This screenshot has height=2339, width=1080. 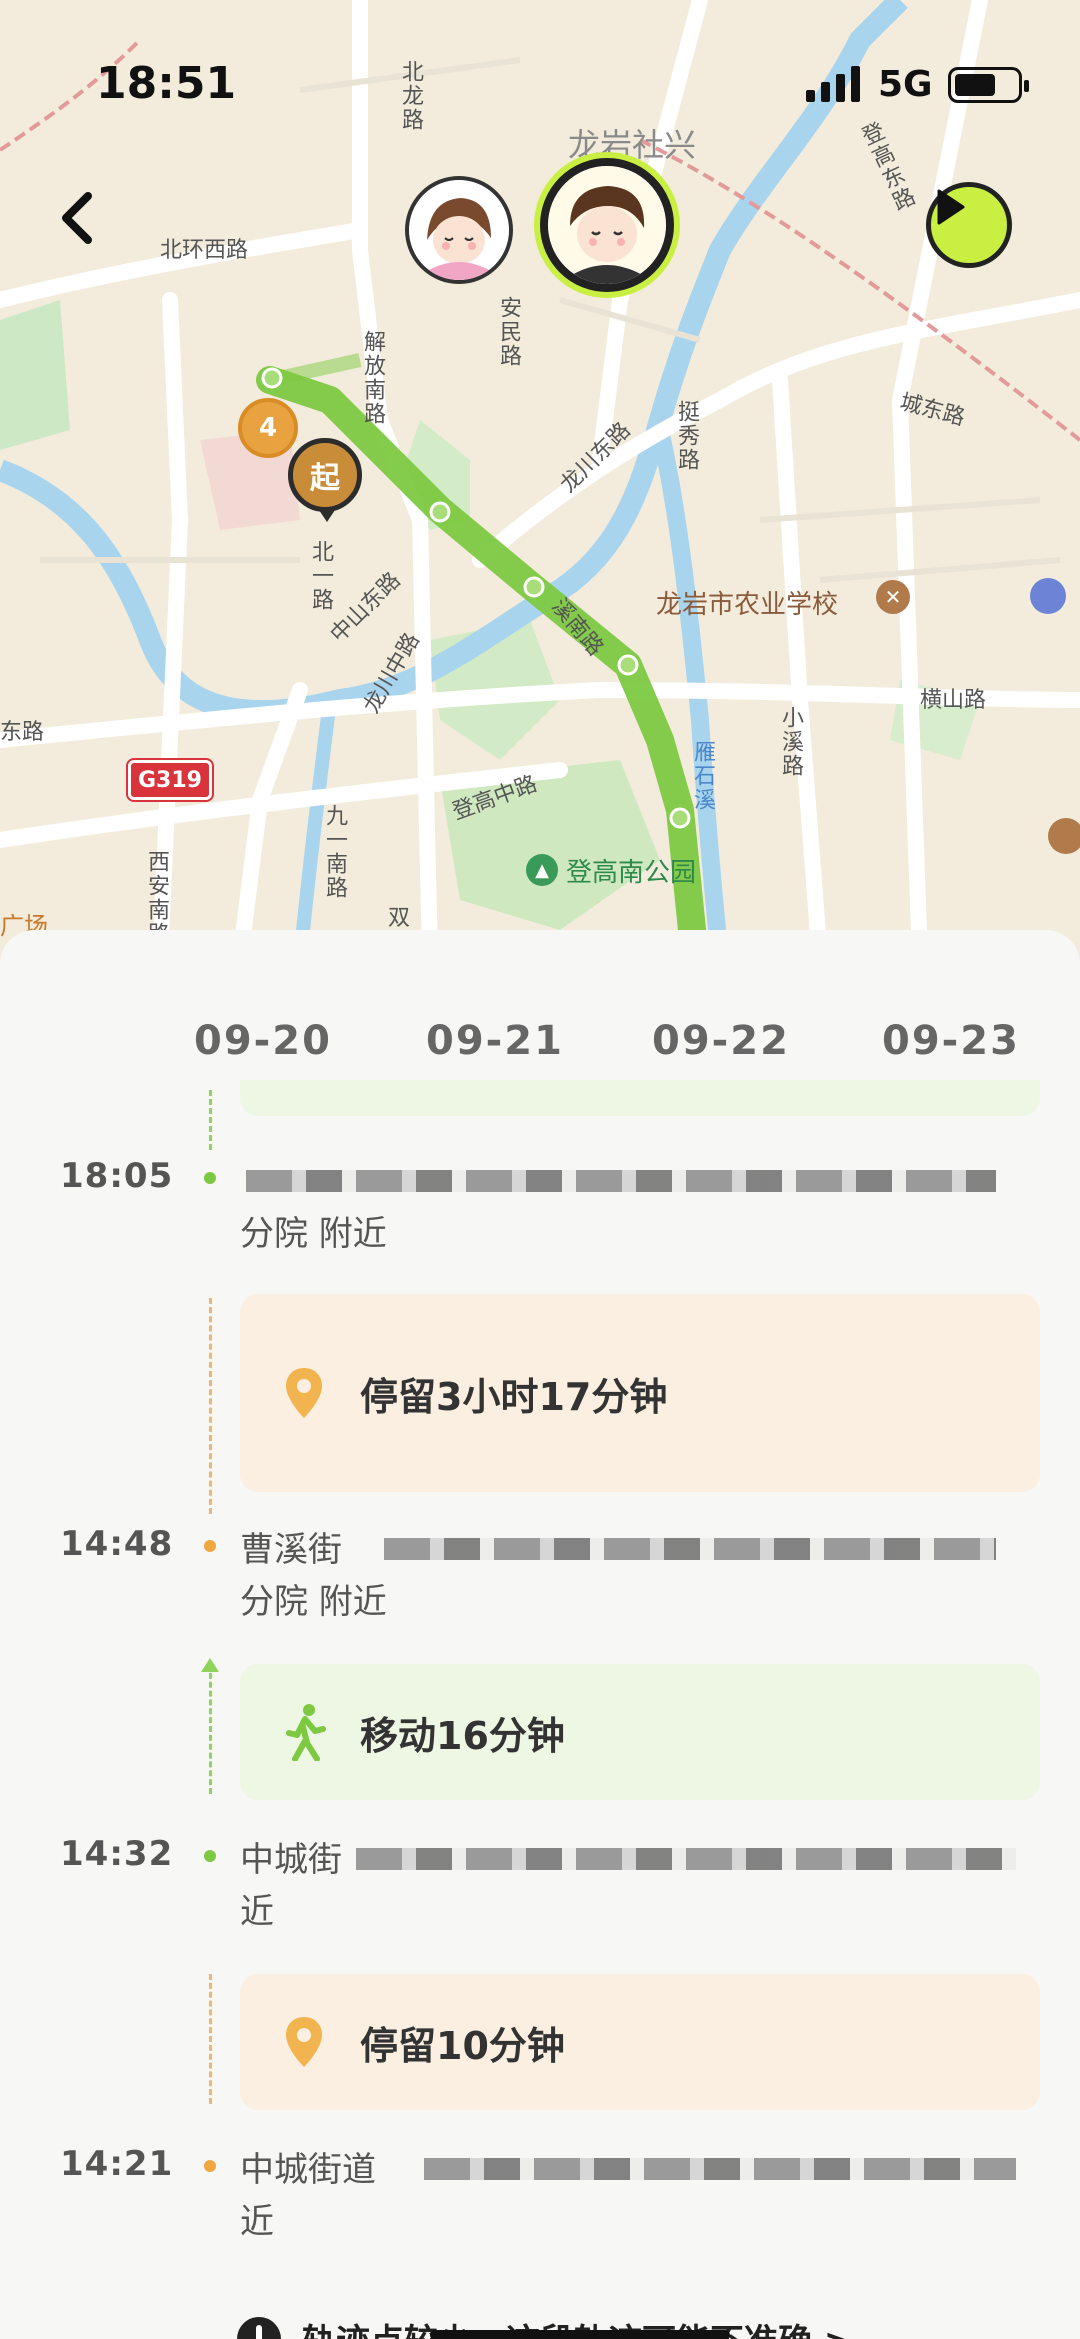 I want to click on move-card-partial, so click(x=640, y=1098).